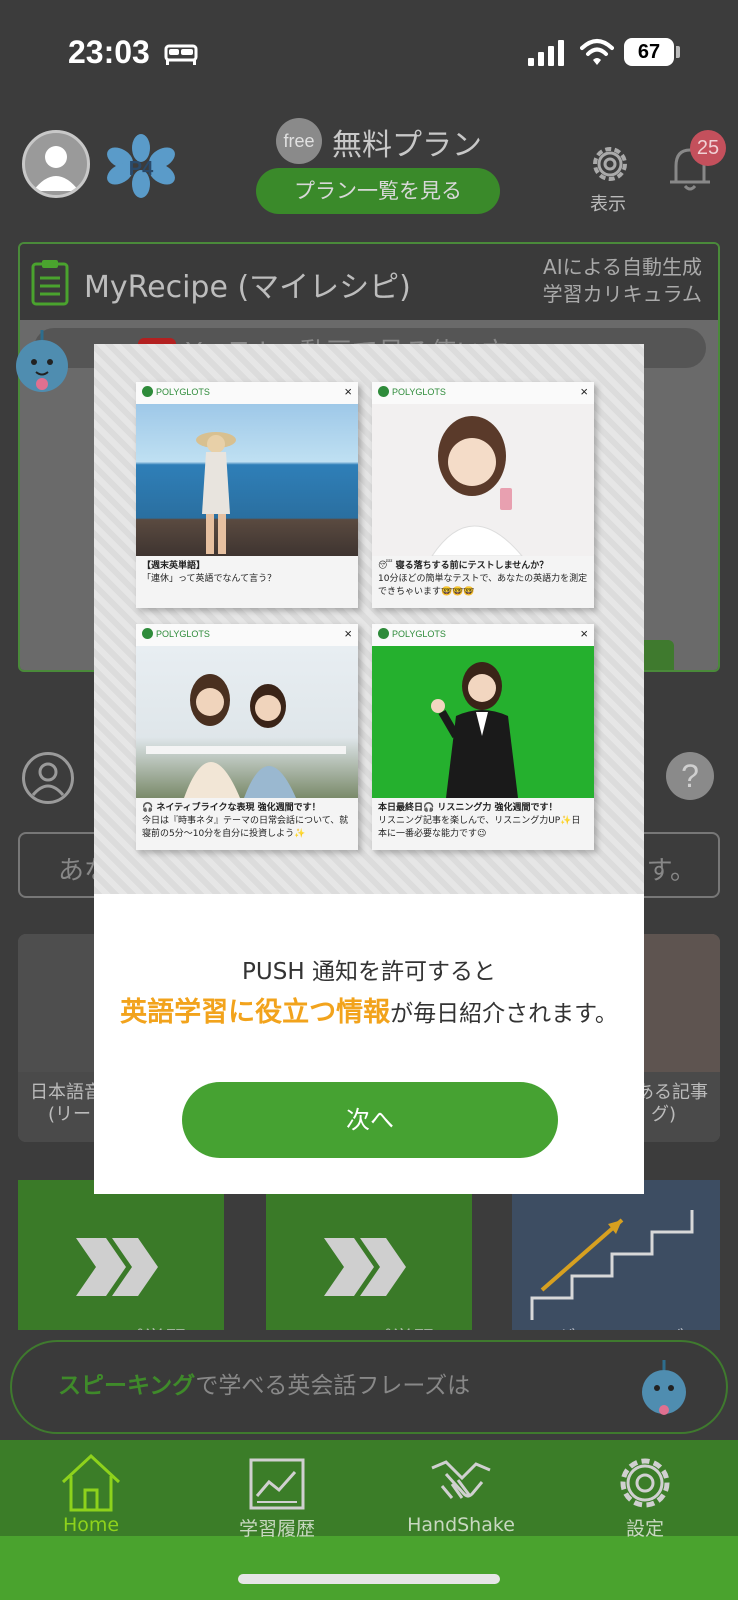 The width and height of the screenshot is (738, 1600). Describe the element at coordinates (174, 566) in the screenshot. I see `card-1-title: 【週末英単語】` at that location.